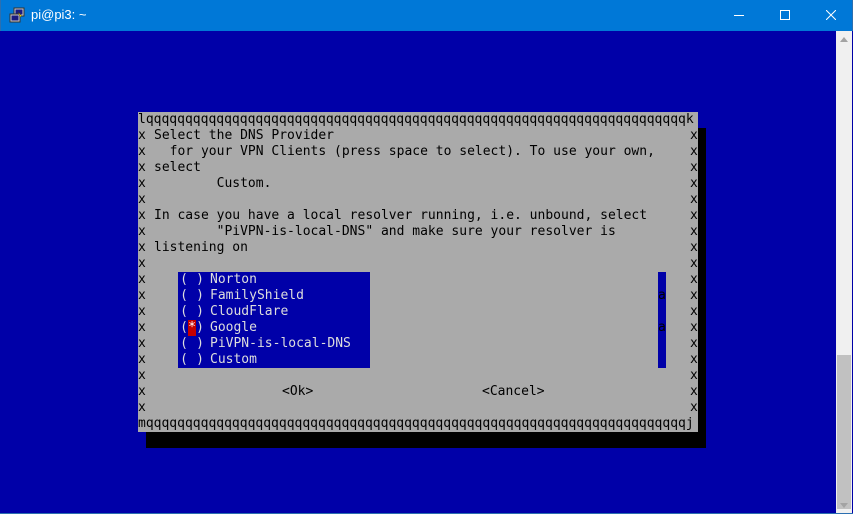  I want to click on window-title: pi@pi3: ~, so click(59, 14).